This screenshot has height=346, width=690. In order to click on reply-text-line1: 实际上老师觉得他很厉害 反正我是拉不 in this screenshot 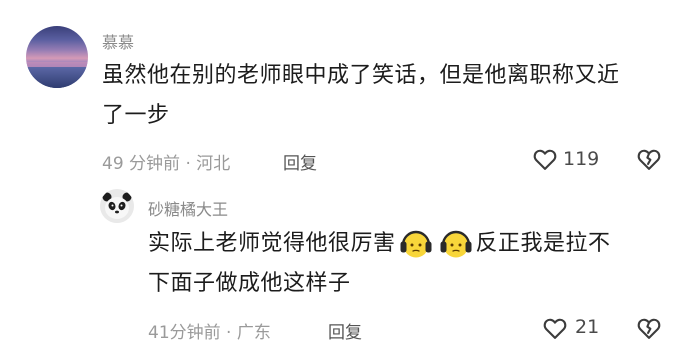, I will do `click(408, 244)`.